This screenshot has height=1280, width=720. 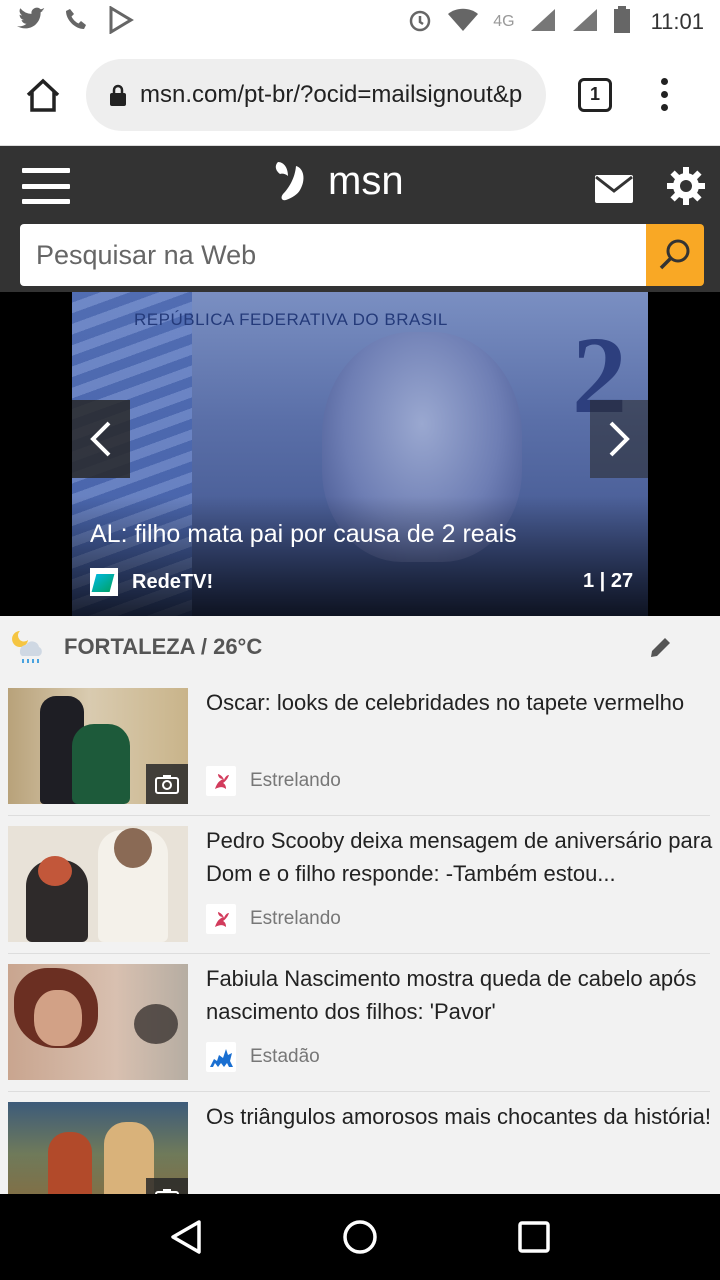 I want to click on search-icon, so click(x=674, y=254).